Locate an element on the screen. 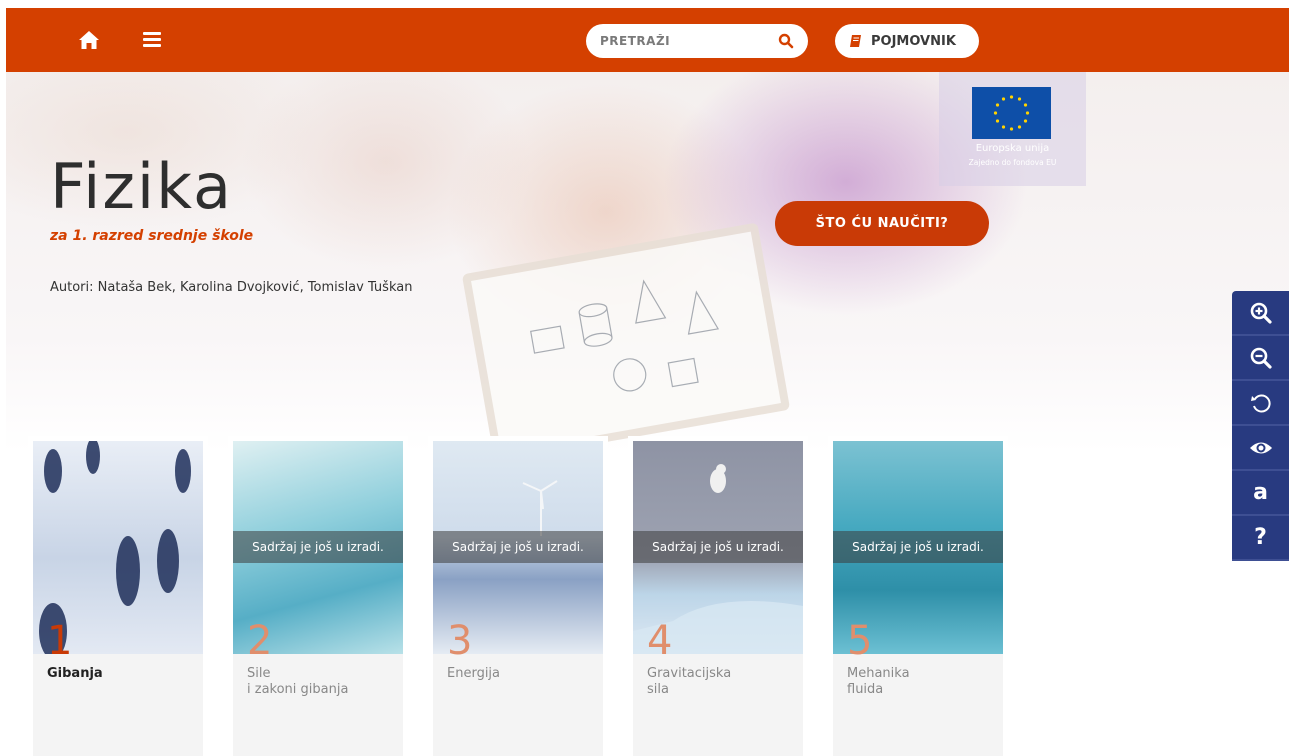 The width and height of the screenshot is (1289, 756). chapter-title-line1: Gibanja is located at coordinates (75, 673).